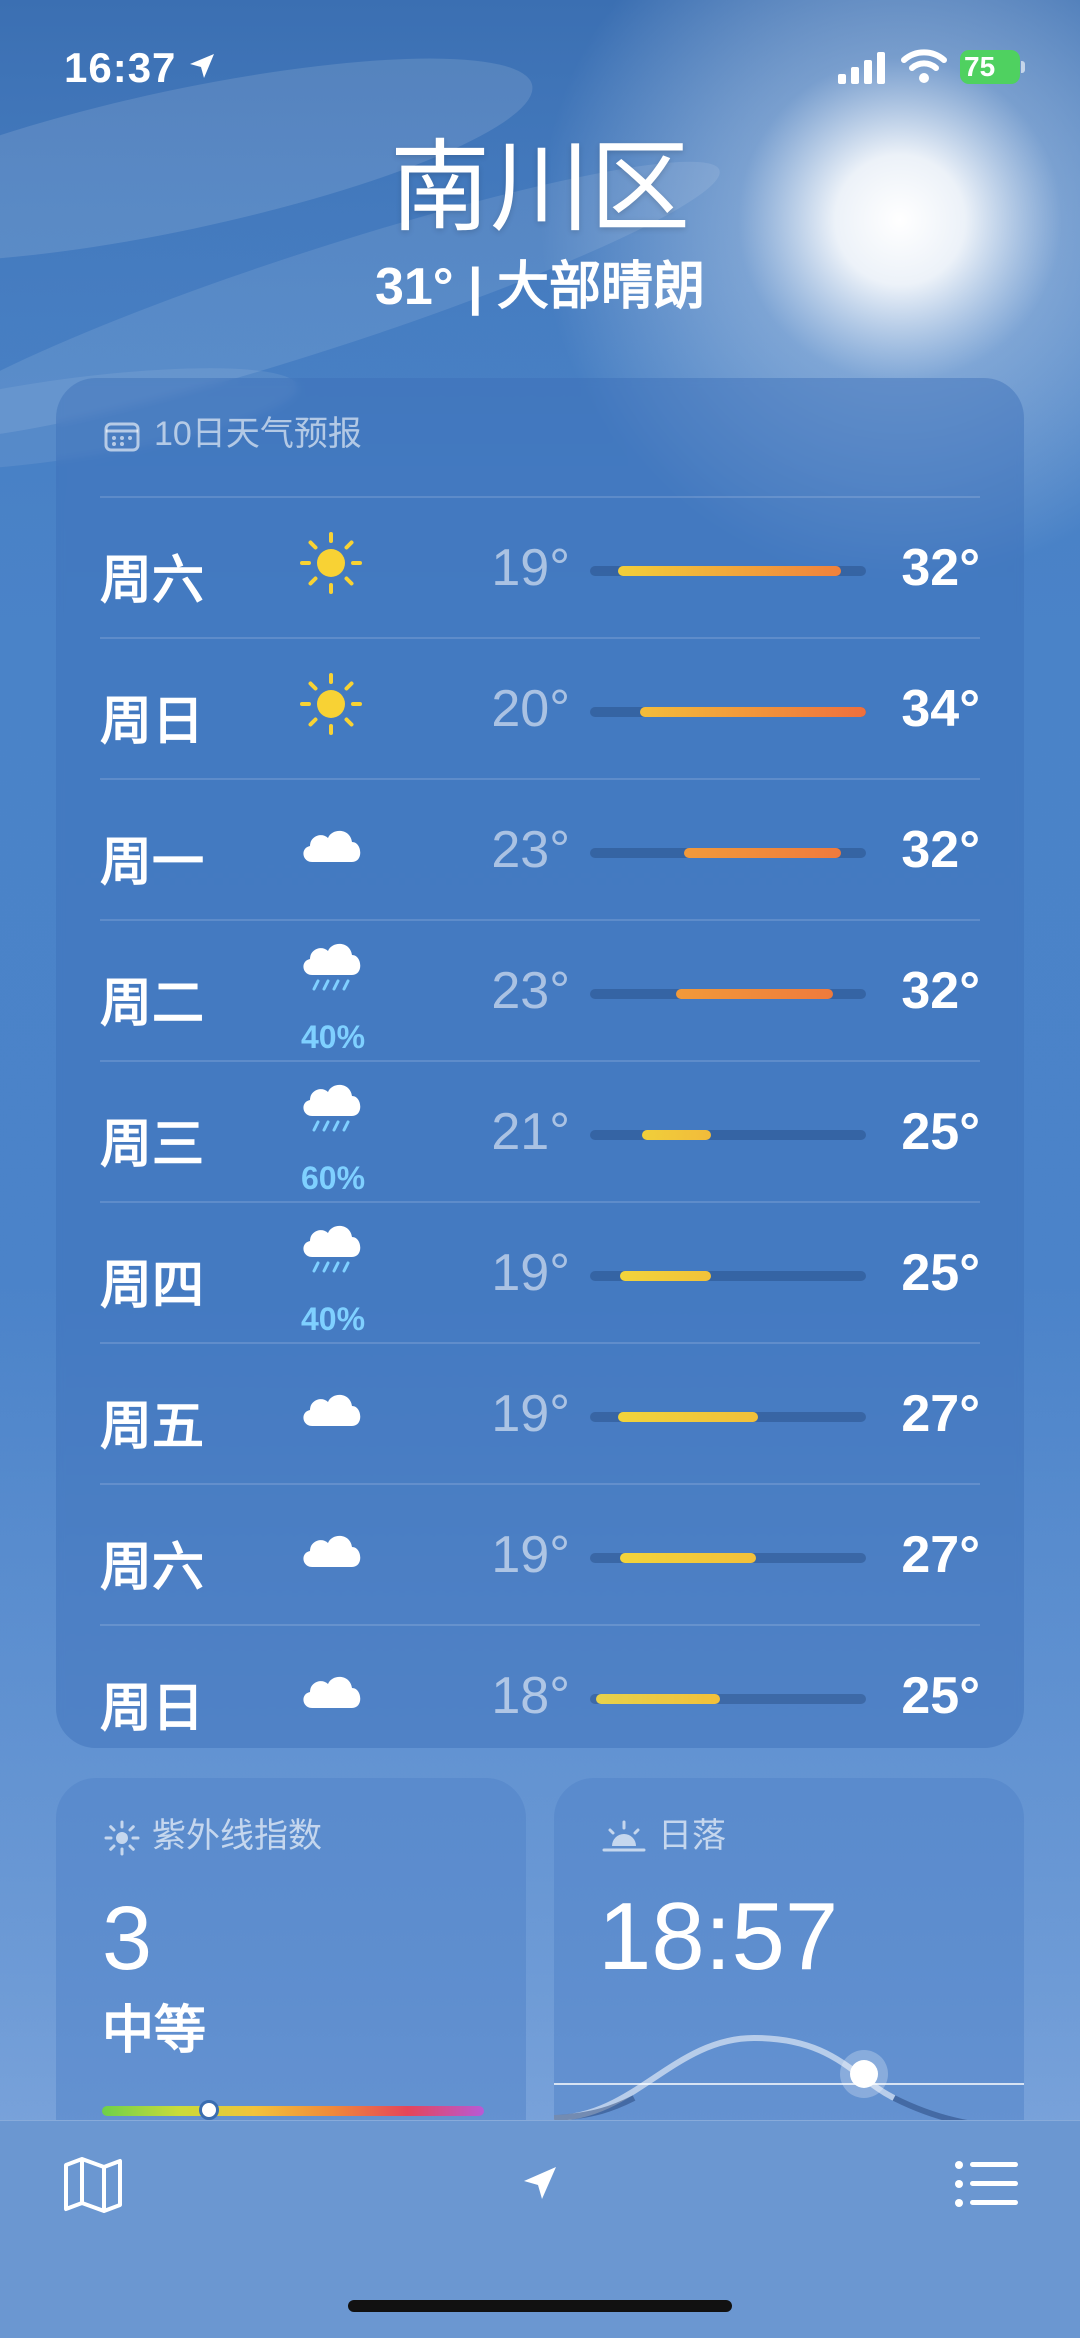 Image resolution: width=1080 pixels, height=2338 pixels. I want to click on forecast-row: 周日 20° 34°, so click(540, 707).